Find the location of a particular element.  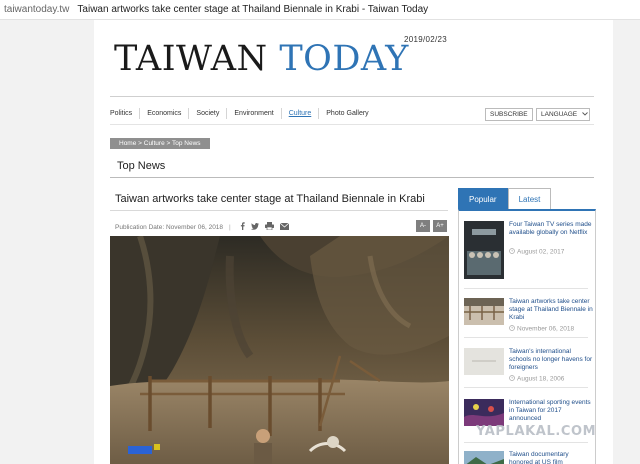

language-dropdown: LANGUAGE is located at coordinates (563, 115).